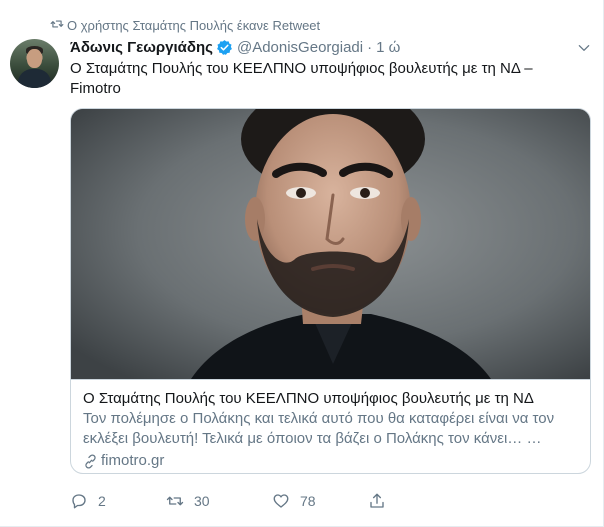 This screenshot has width=604, height=527. Describe the element at coordinates (57, 24) in the screenshot. I see `retweet-icon` at that location.